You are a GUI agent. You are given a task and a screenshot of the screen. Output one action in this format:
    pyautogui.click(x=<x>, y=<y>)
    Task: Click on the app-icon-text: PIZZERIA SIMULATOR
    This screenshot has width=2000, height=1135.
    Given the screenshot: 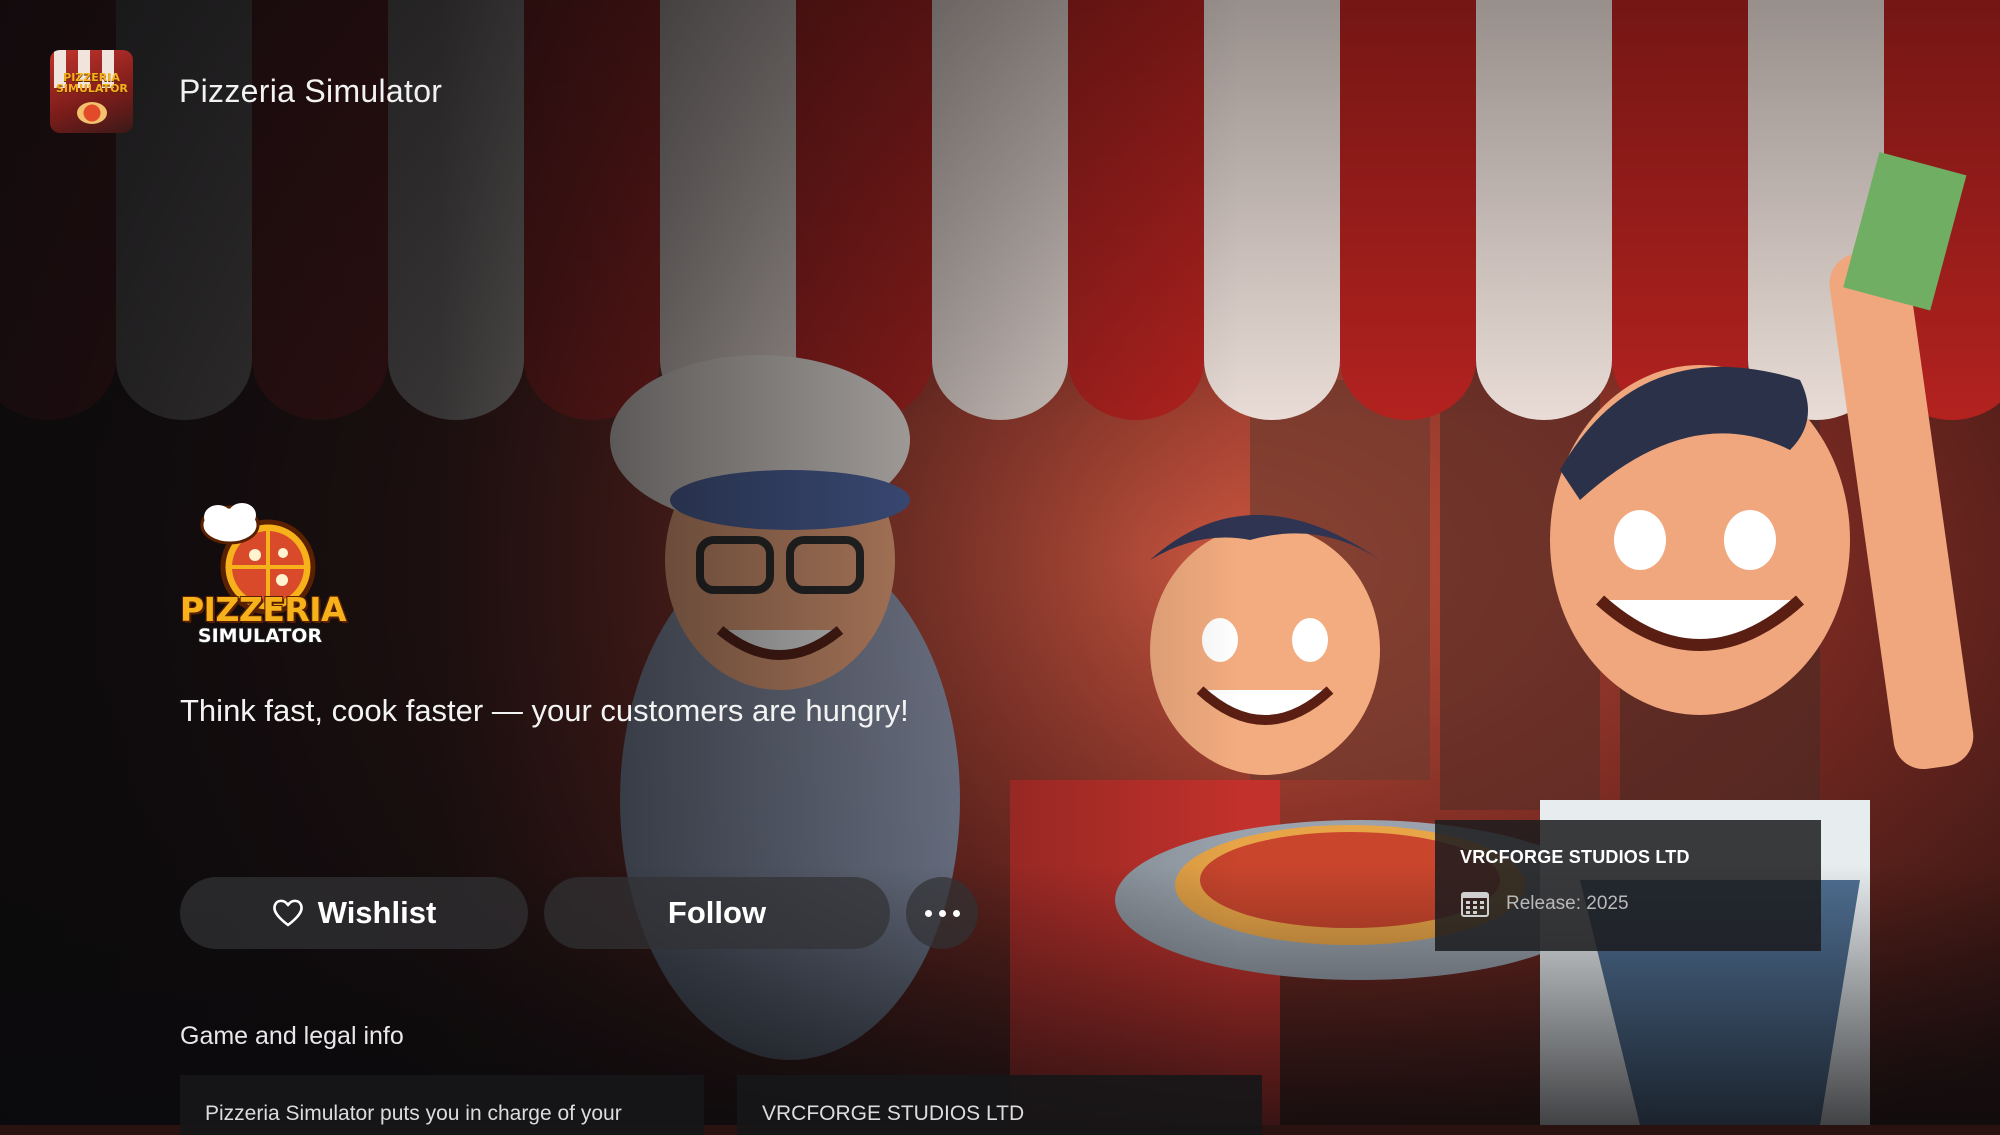 What is the action you would take?
    pyautogui.click(x=92, y=83)
    